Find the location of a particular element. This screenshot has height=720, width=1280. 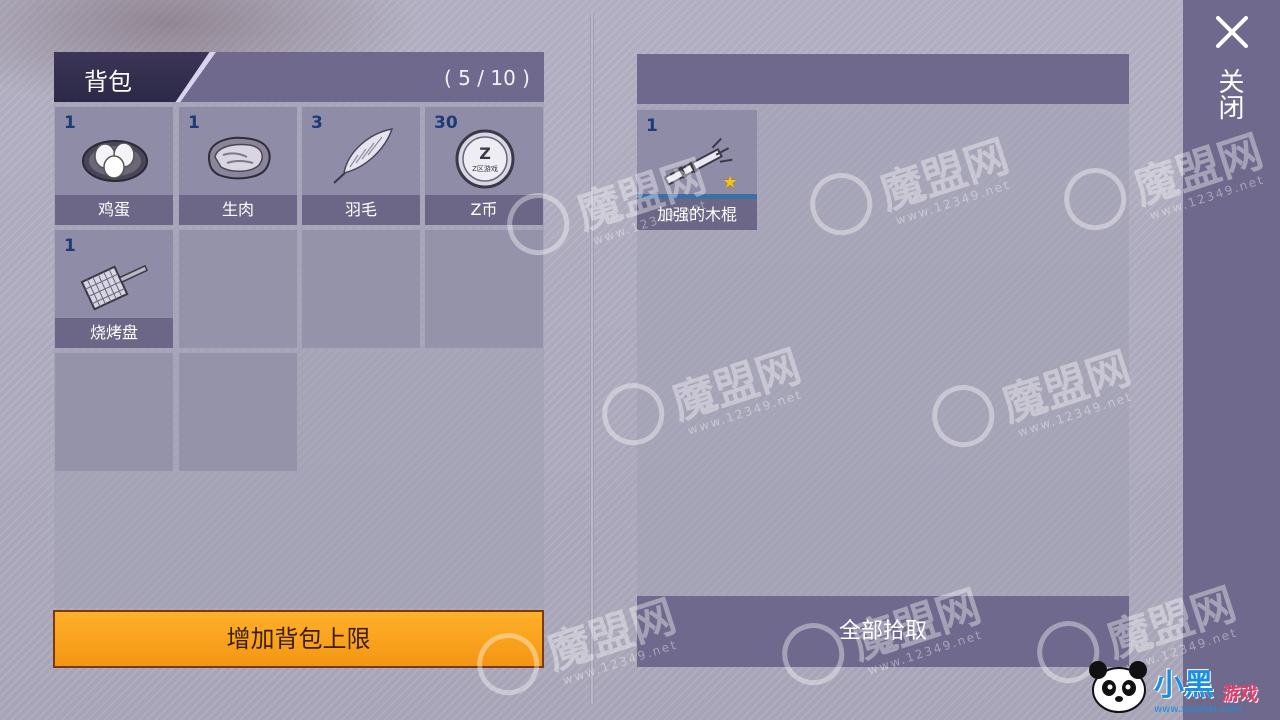

item-name: 烧烤盘 is located at coordinates (114, 333).